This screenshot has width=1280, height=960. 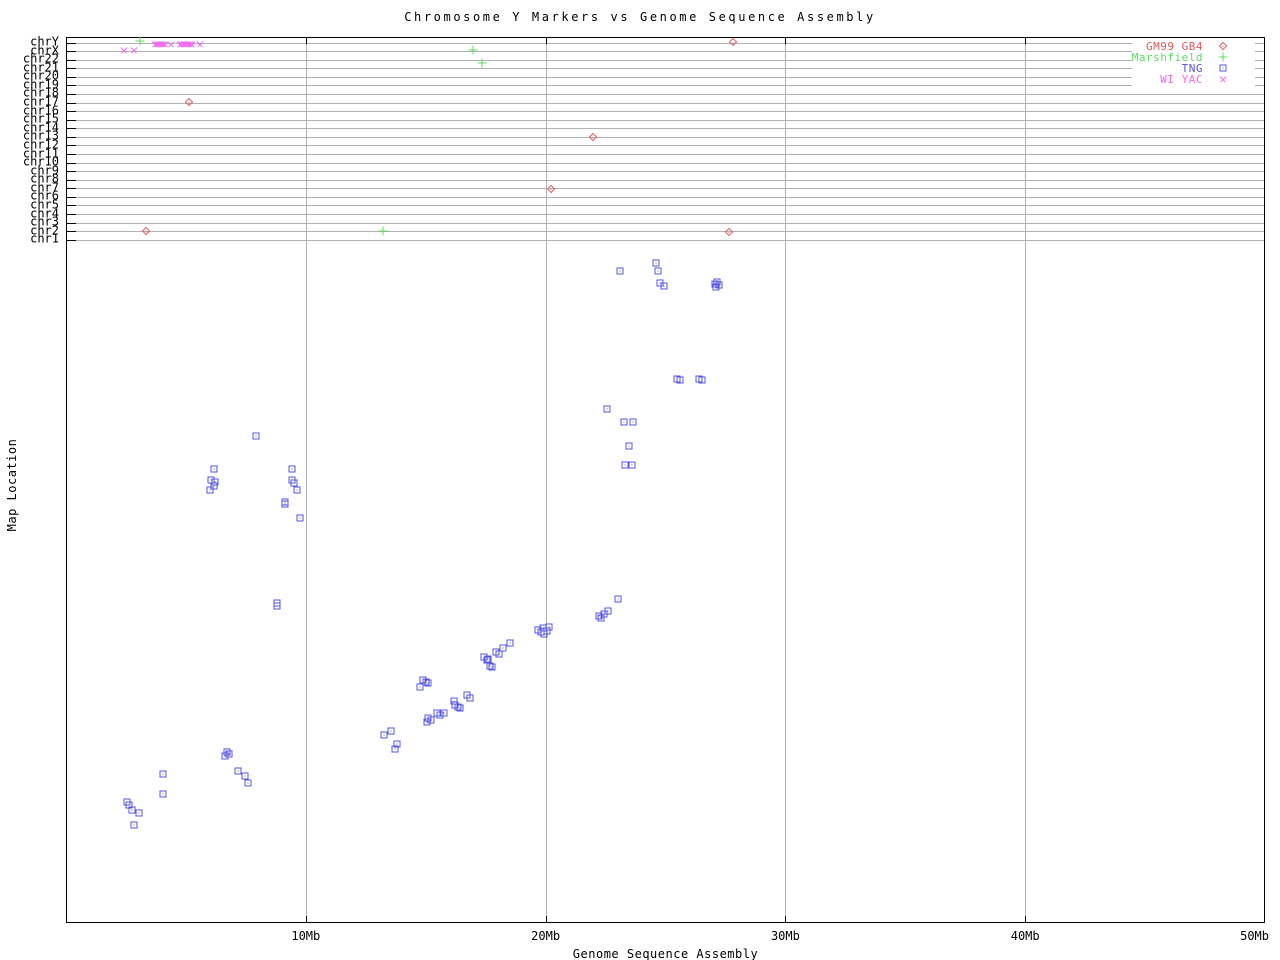 What do you see at coordinates (665, 69) in the screenshot?
I see `row-gridline-chr21` at bounding box center [665, 69].